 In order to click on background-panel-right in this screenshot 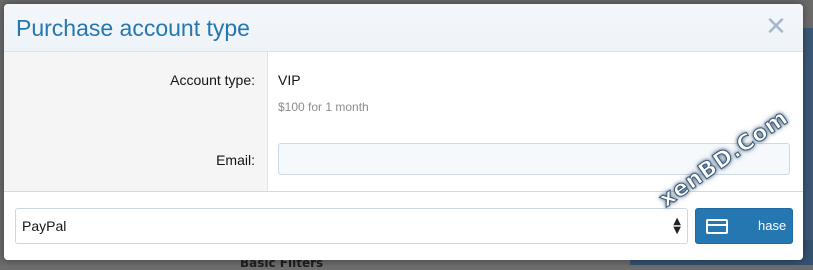, I will do `click(808, 146)`.